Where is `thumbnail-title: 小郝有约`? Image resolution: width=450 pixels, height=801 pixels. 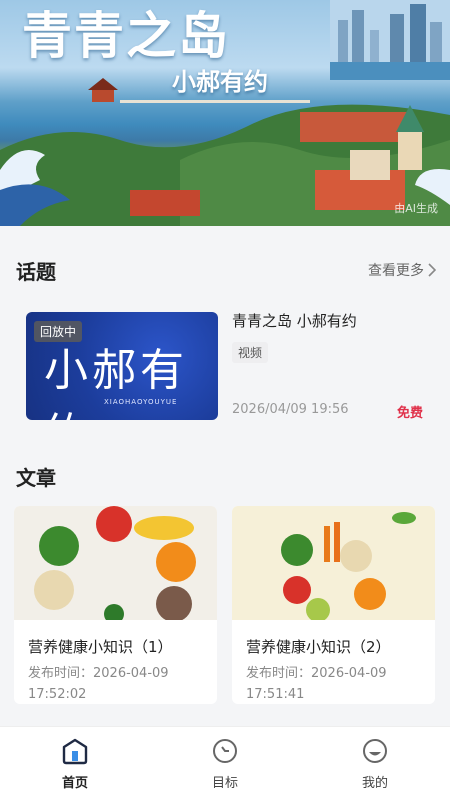 thumbnail-title: 小郝有约 is located at coordinates (116, 382).